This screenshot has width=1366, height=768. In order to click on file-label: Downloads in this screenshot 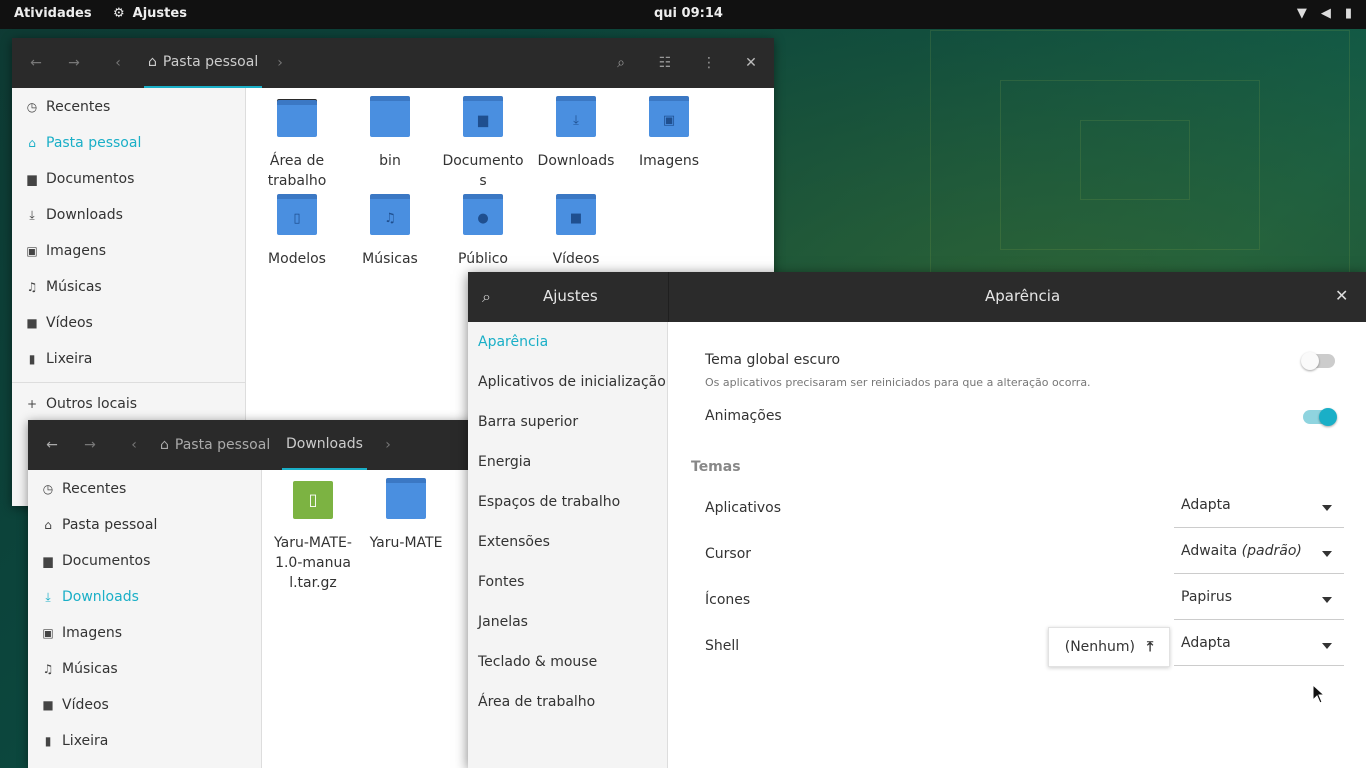, I will do `click(576, 161)`.